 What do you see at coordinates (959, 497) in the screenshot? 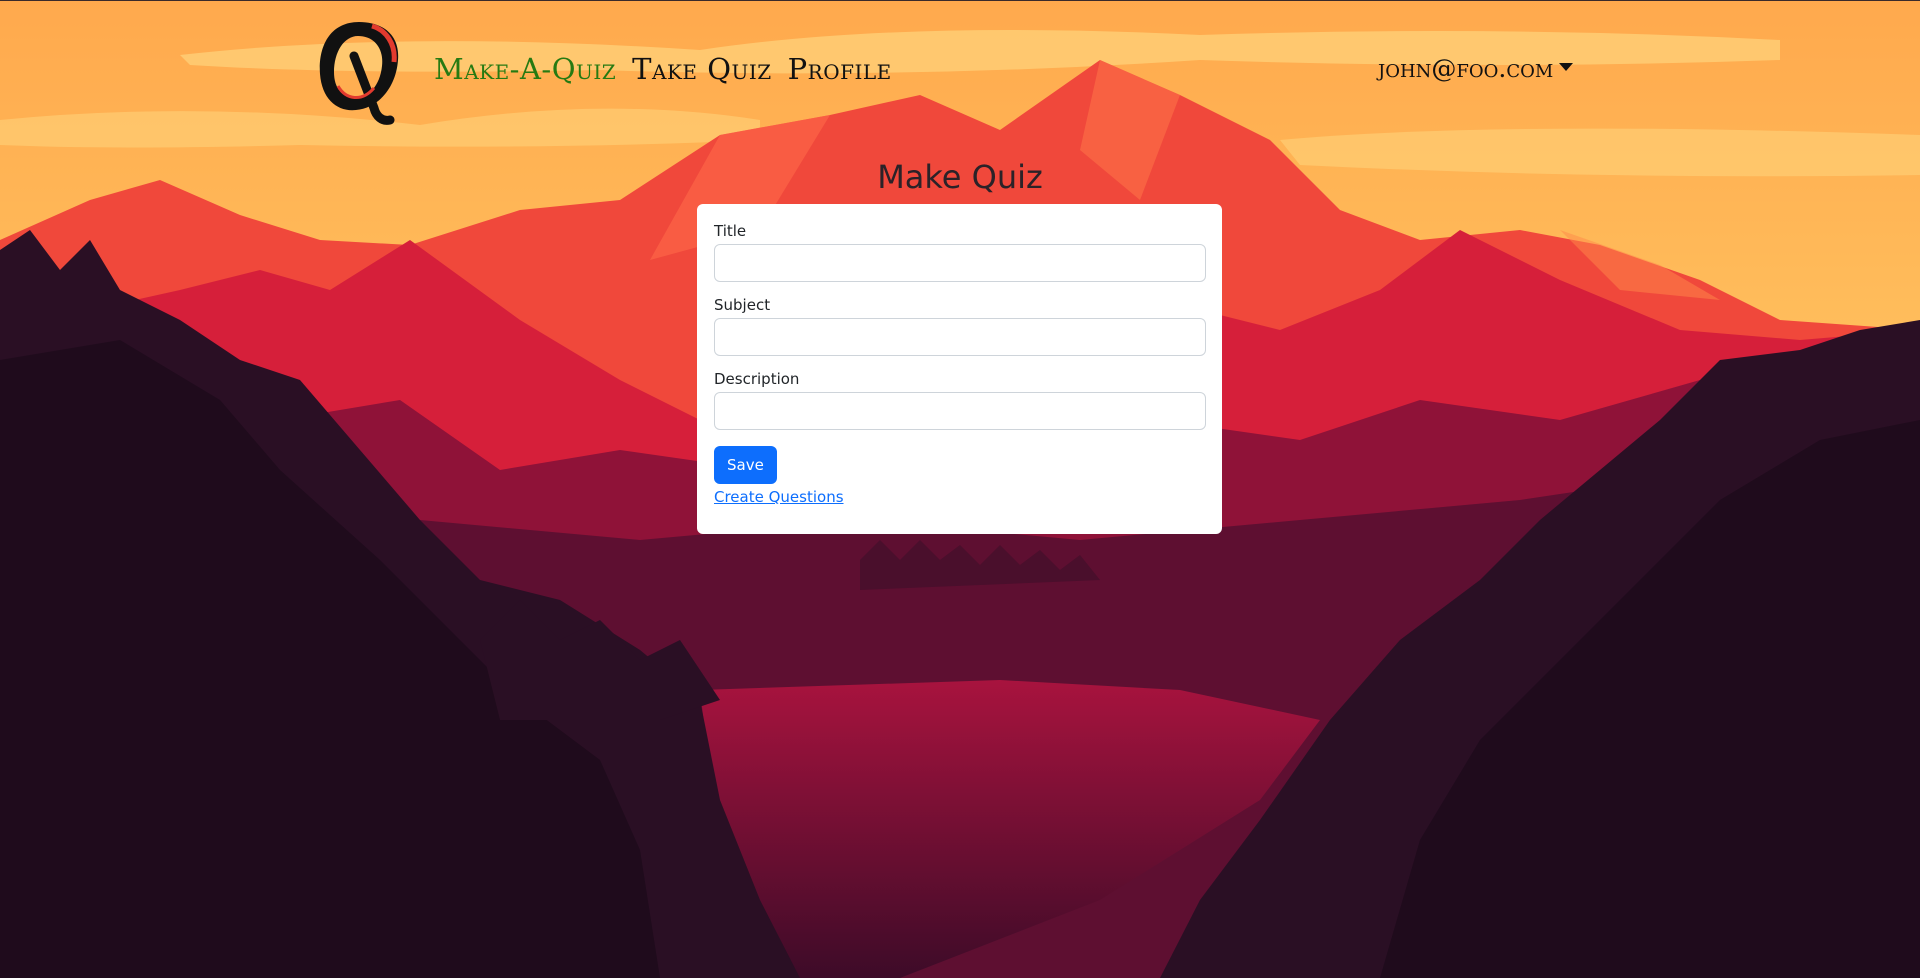
I see `create-questions-link: Create Questions` at bounding box center [959, 497].